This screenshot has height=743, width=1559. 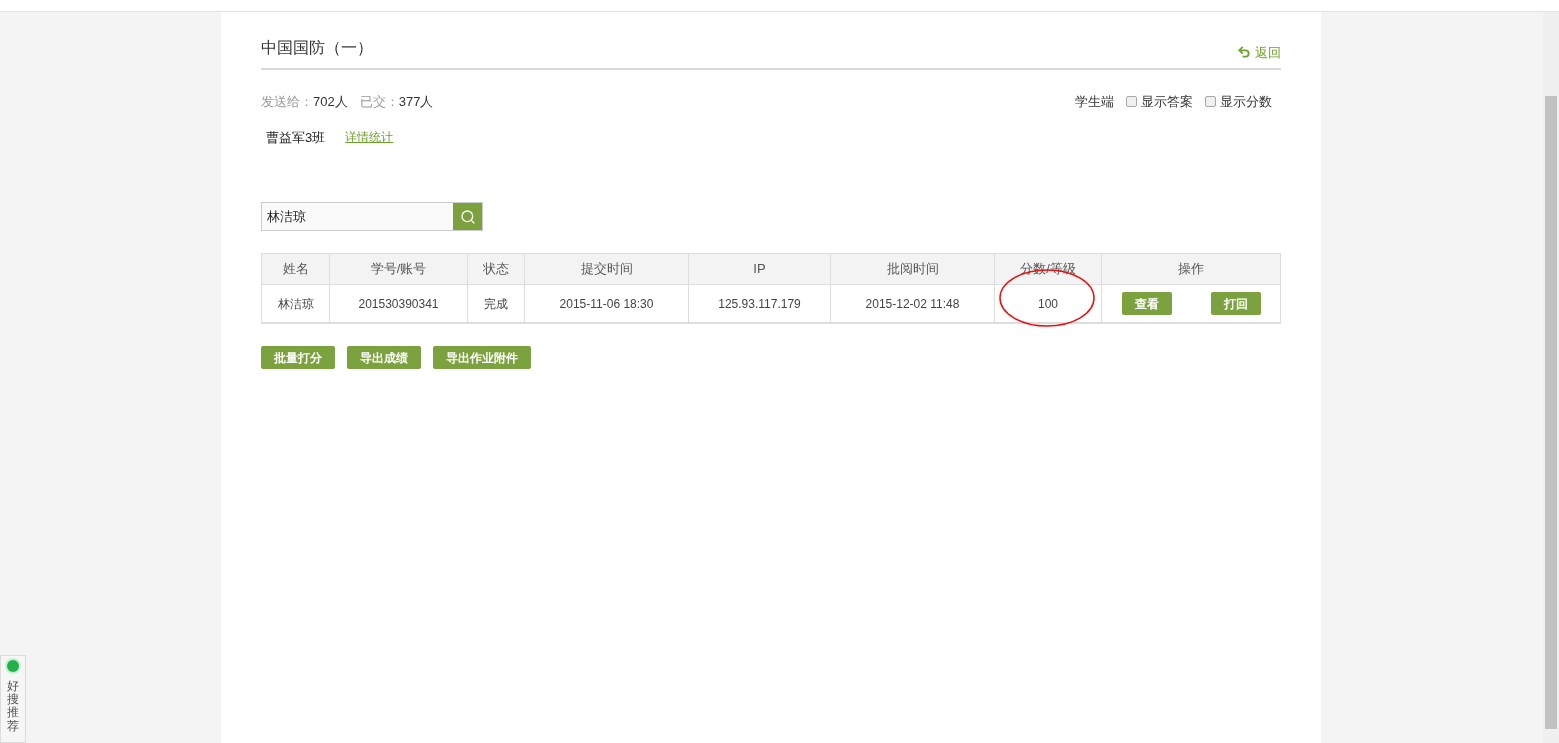 I want to click on column-header: 批阅时间, so click(x=913, y=269).